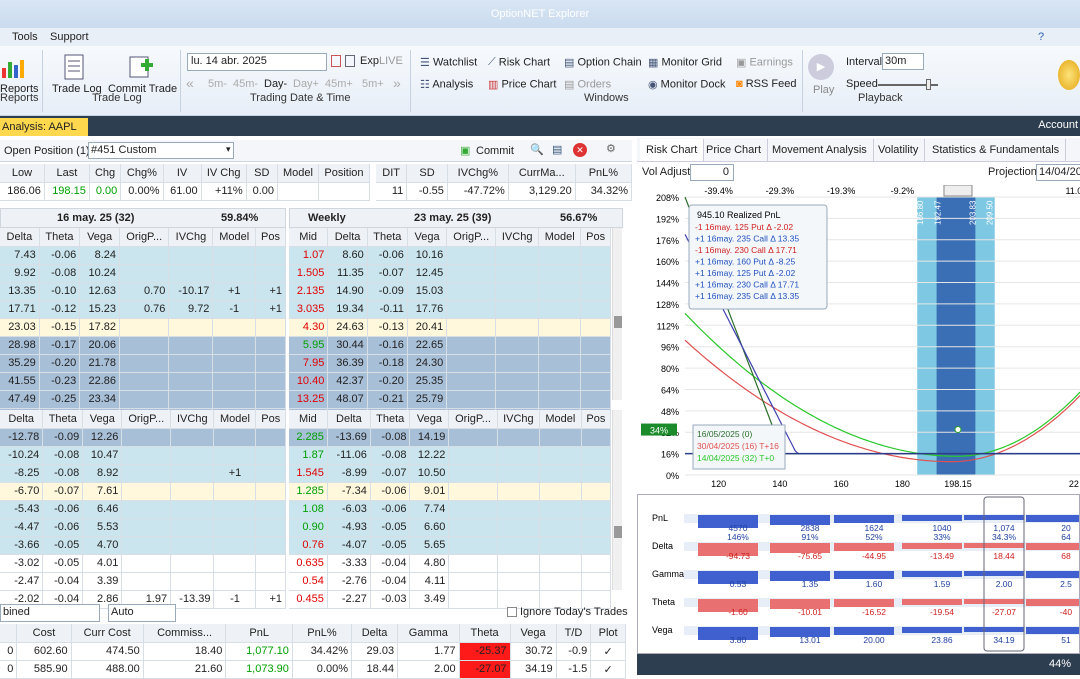 The width and height of the screenshot is (1080, 679). Describe the element at coordinates (350, 61) in the screenshot. I see `expiry-calendar-icon` at that location.